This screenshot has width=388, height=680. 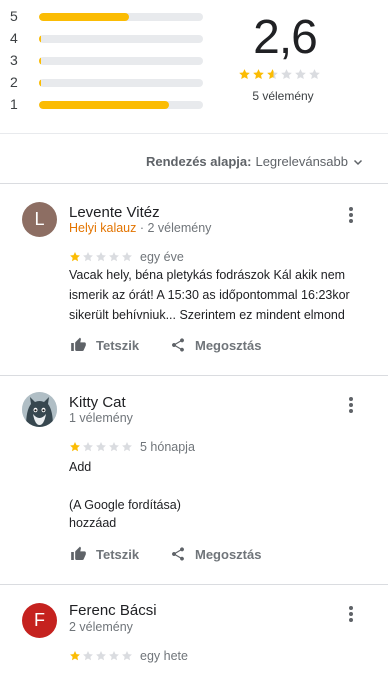 I want to click on rating-bar-3: 3, so click(x=106, y=60).